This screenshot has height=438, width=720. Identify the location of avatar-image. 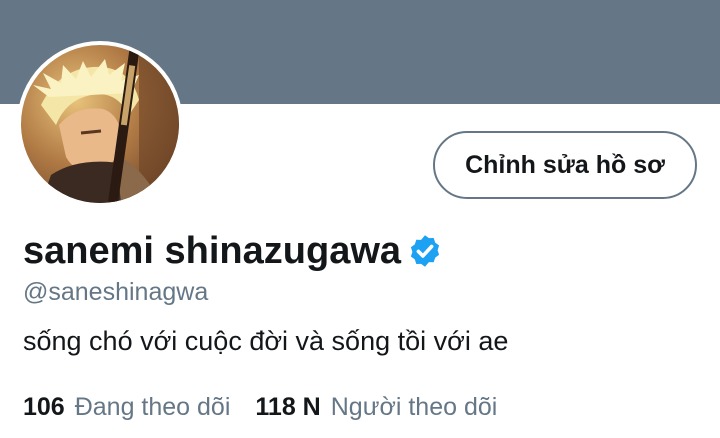
(100, 124).